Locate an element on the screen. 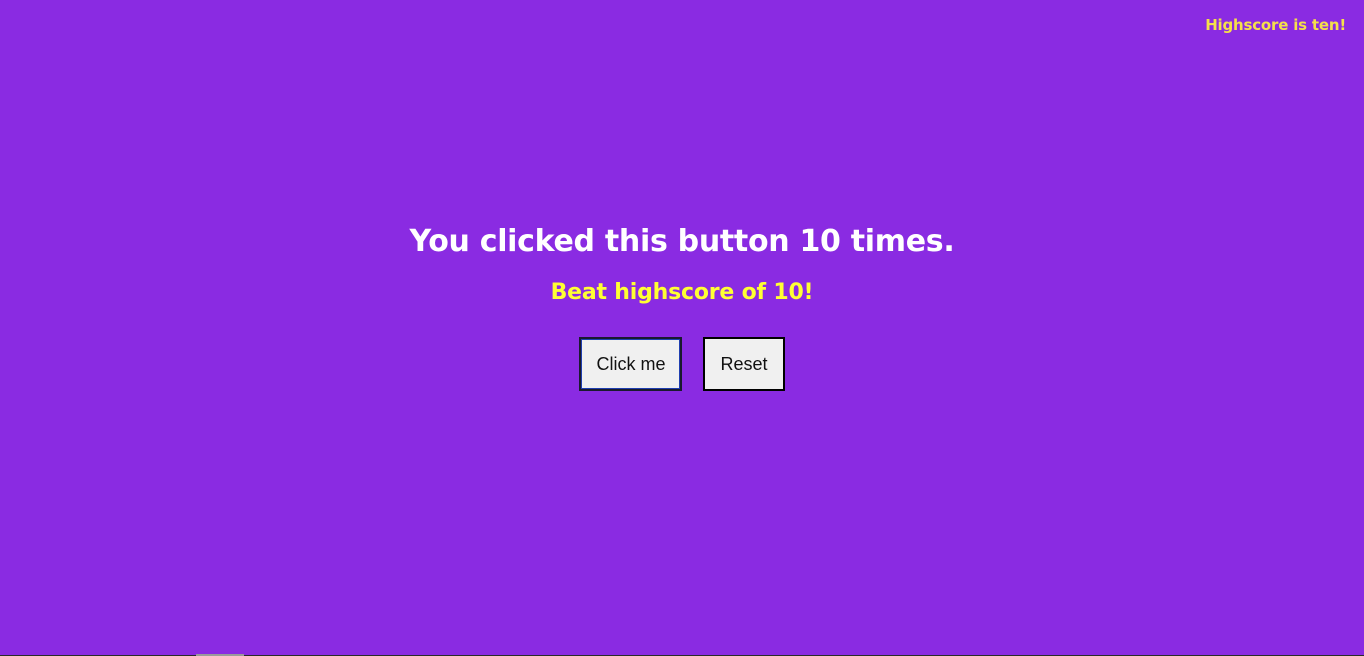 The width and height of the screenshot is (1364, 656). highscore-label: Highscore is ten! is located at coordinates (1275, 25).